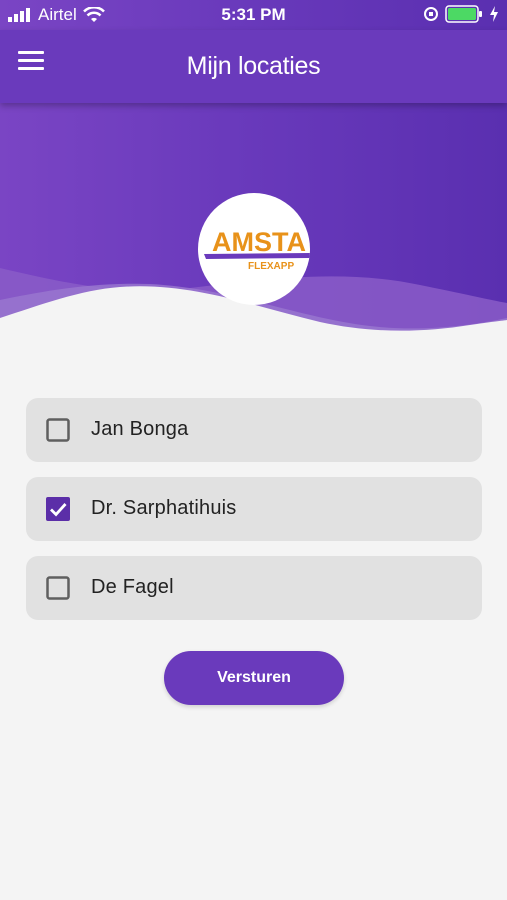 The image size is (507, 900). I want to click on location-label: De Fagel, so click(132, 587).